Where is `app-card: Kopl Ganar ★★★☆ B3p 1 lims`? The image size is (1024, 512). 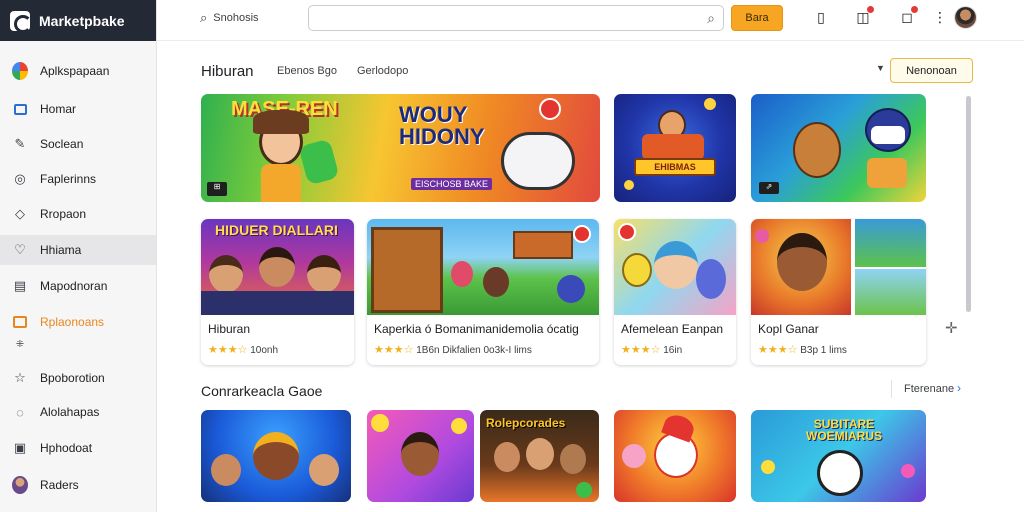 app-card: Kopl Ganar ★★★☆ B3p 1 lims is located at coordinates (838, 292).